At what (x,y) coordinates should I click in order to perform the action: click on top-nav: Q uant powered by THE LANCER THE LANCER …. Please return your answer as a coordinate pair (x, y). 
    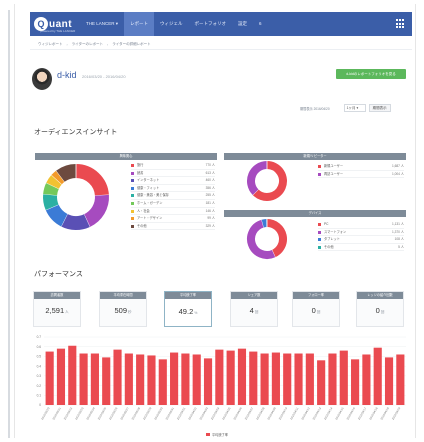
    Looking at the image, I should click on (221, 24).